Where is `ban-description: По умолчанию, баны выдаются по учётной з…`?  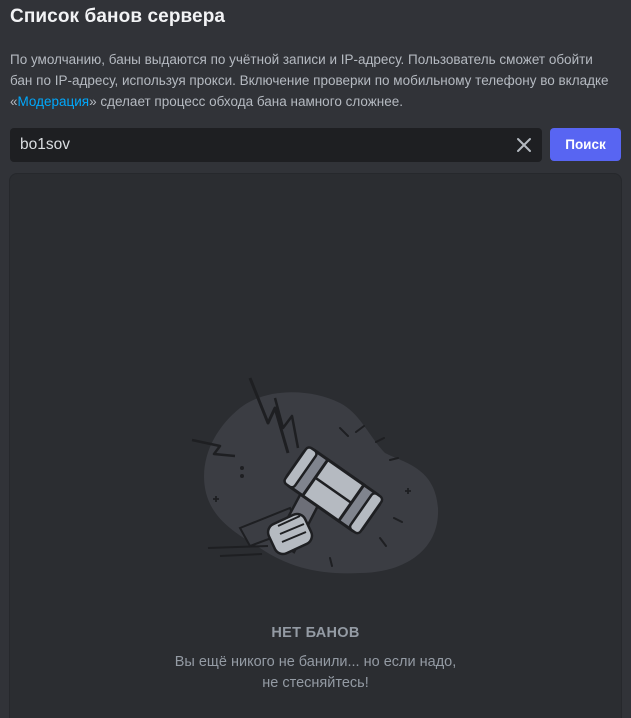
ban-description: По умолчанию, баны выдаются по учётной з… is located at coordinates (312, 80).